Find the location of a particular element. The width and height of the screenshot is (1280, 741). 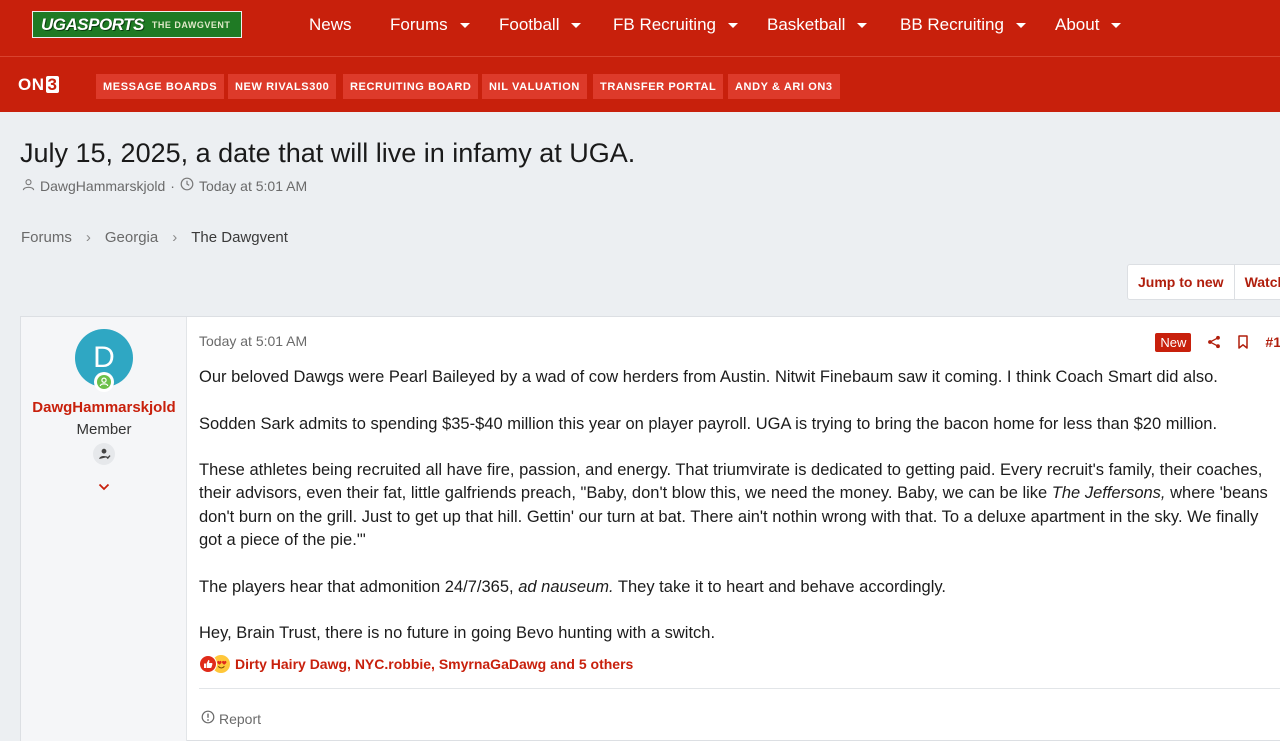

on3-logo: ON 3 is located at coordinates (39, 85).